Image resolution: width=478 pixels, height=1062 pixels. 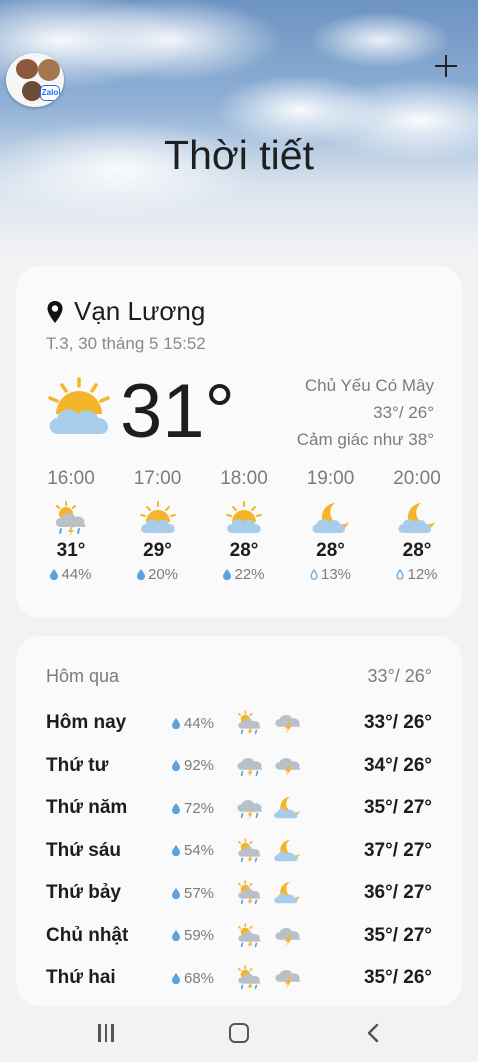 What do you see at coordinates (239, 676) in the screenshot?
I see `yesterday-row: Hôm qua 33°/ 26°` at bounding box center [239, 676].